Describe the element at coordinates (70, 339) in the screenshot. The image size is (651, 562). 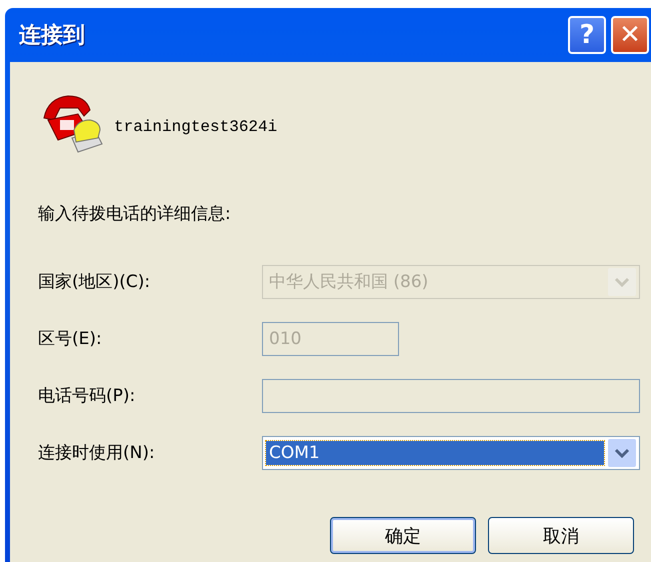
I see `field-label: 区号(E):` at that location.